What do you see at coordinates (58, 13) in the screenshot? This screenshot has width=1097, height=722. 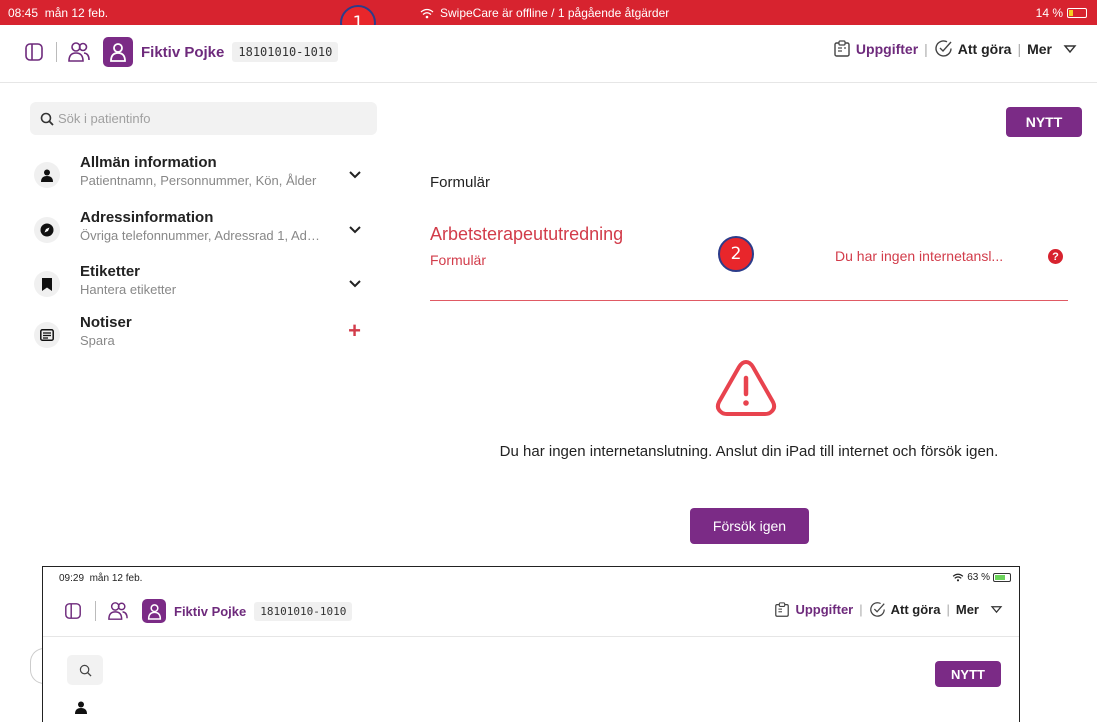 I see `status-time: 08:45 mån 12 feb.` at bounding box center [58, 13].